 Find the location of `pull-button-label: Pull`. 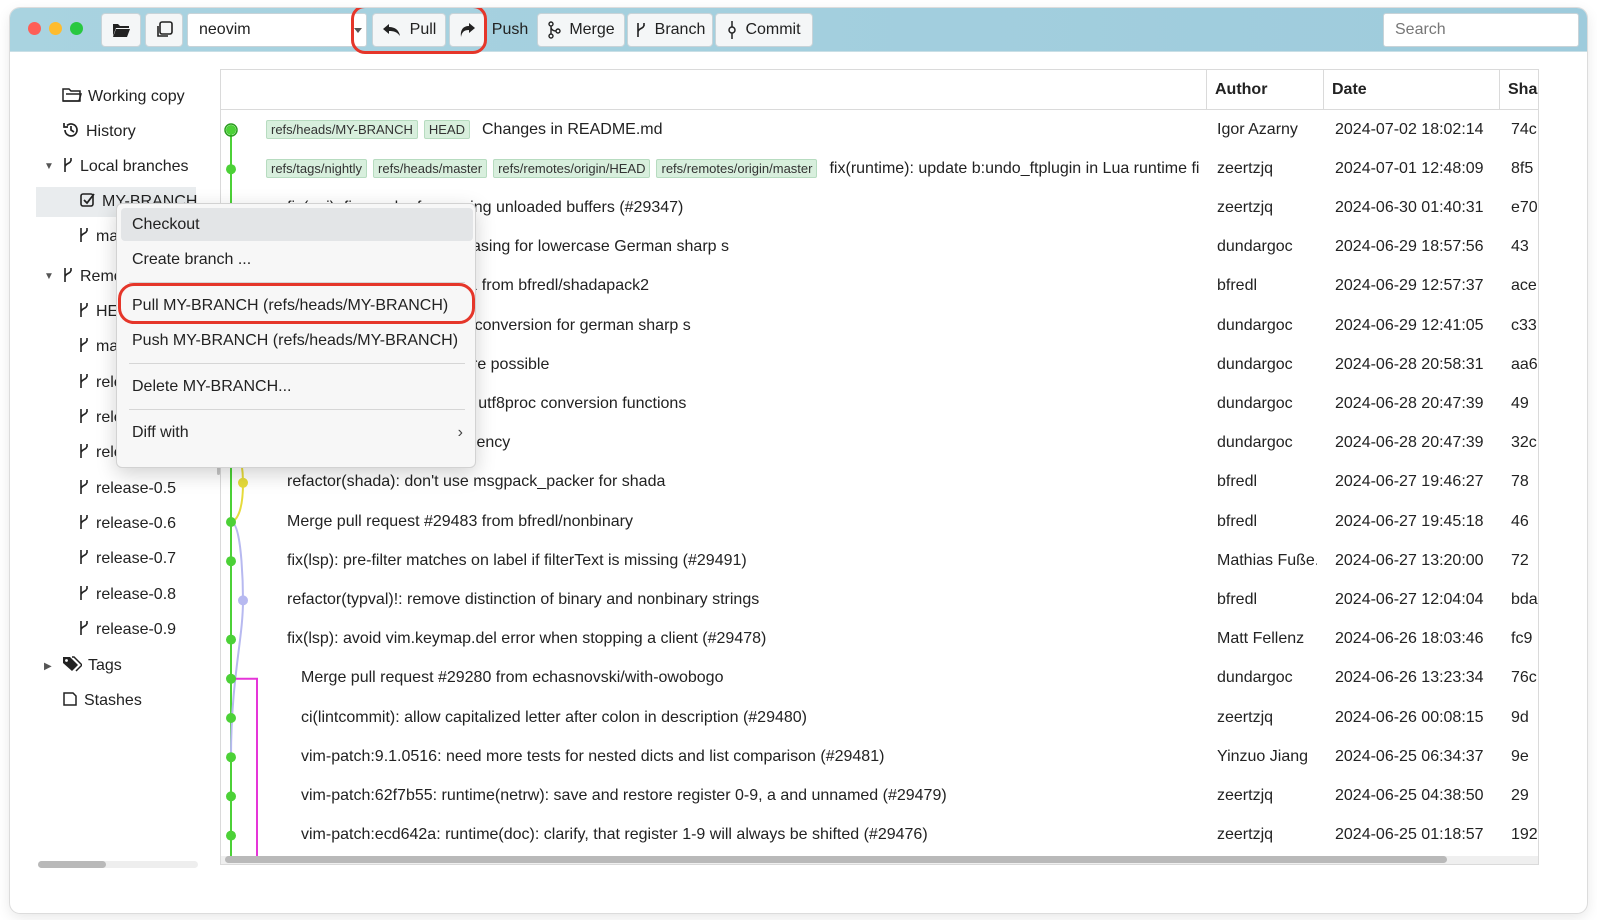

pull-button-label: Pull is located at coordinates (423, 29).